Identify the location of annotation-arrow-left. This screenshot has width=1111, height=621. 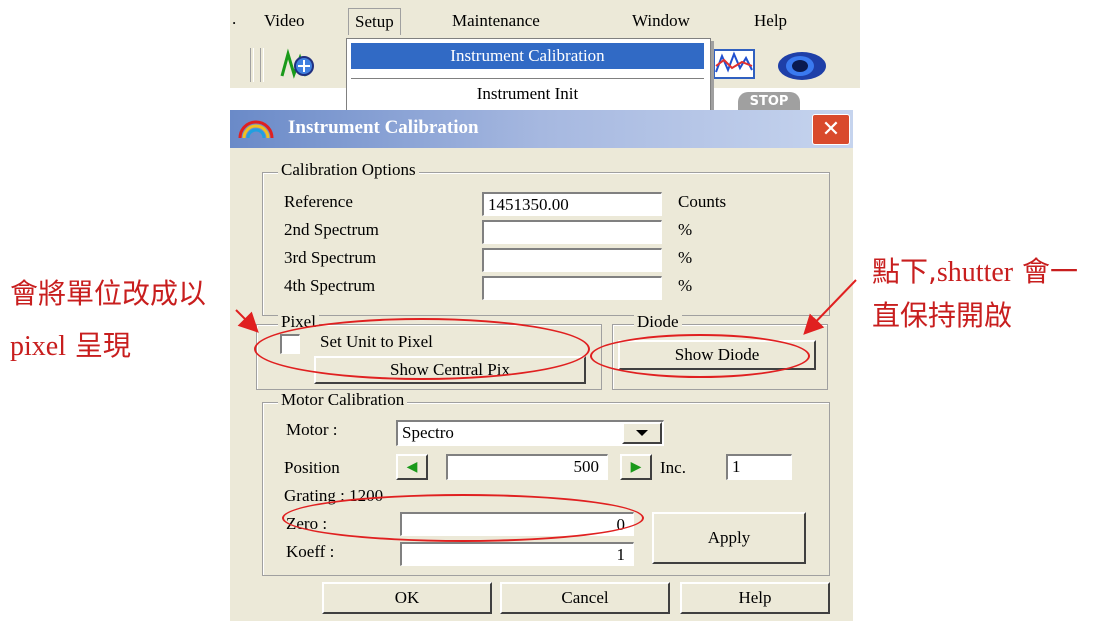
(247, 321).